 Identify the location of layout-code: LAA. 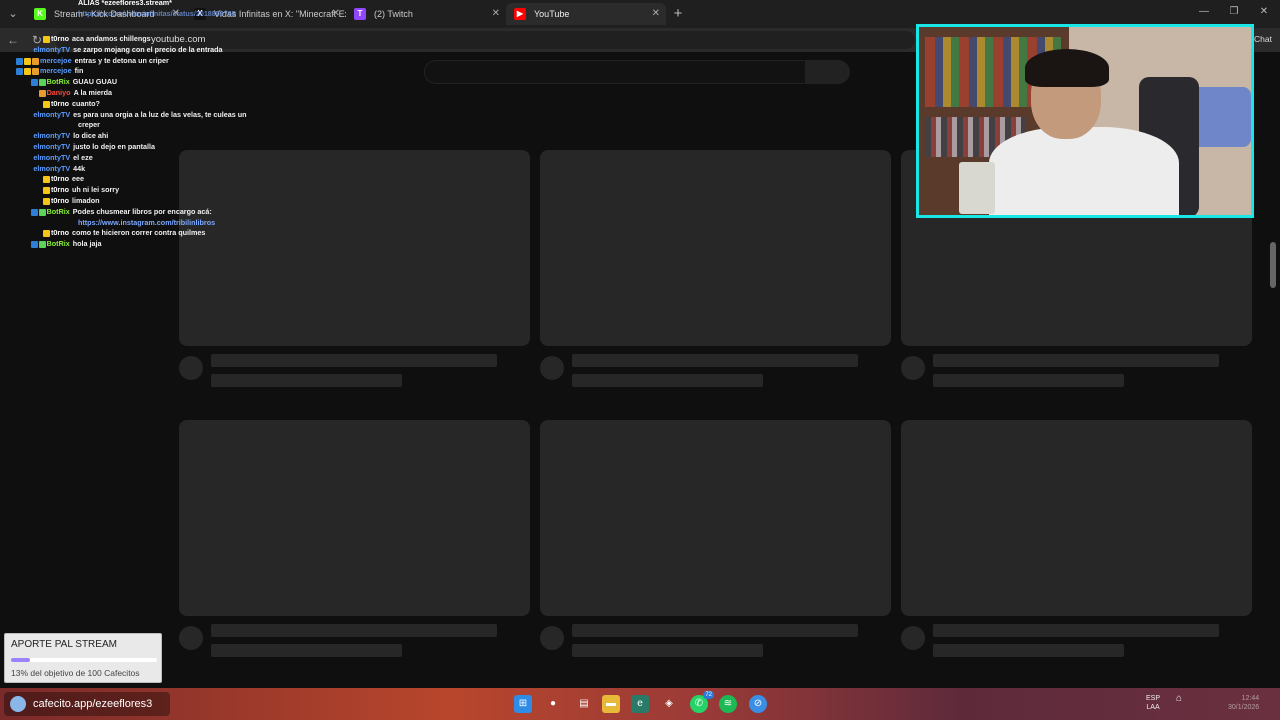
(1153, 707).